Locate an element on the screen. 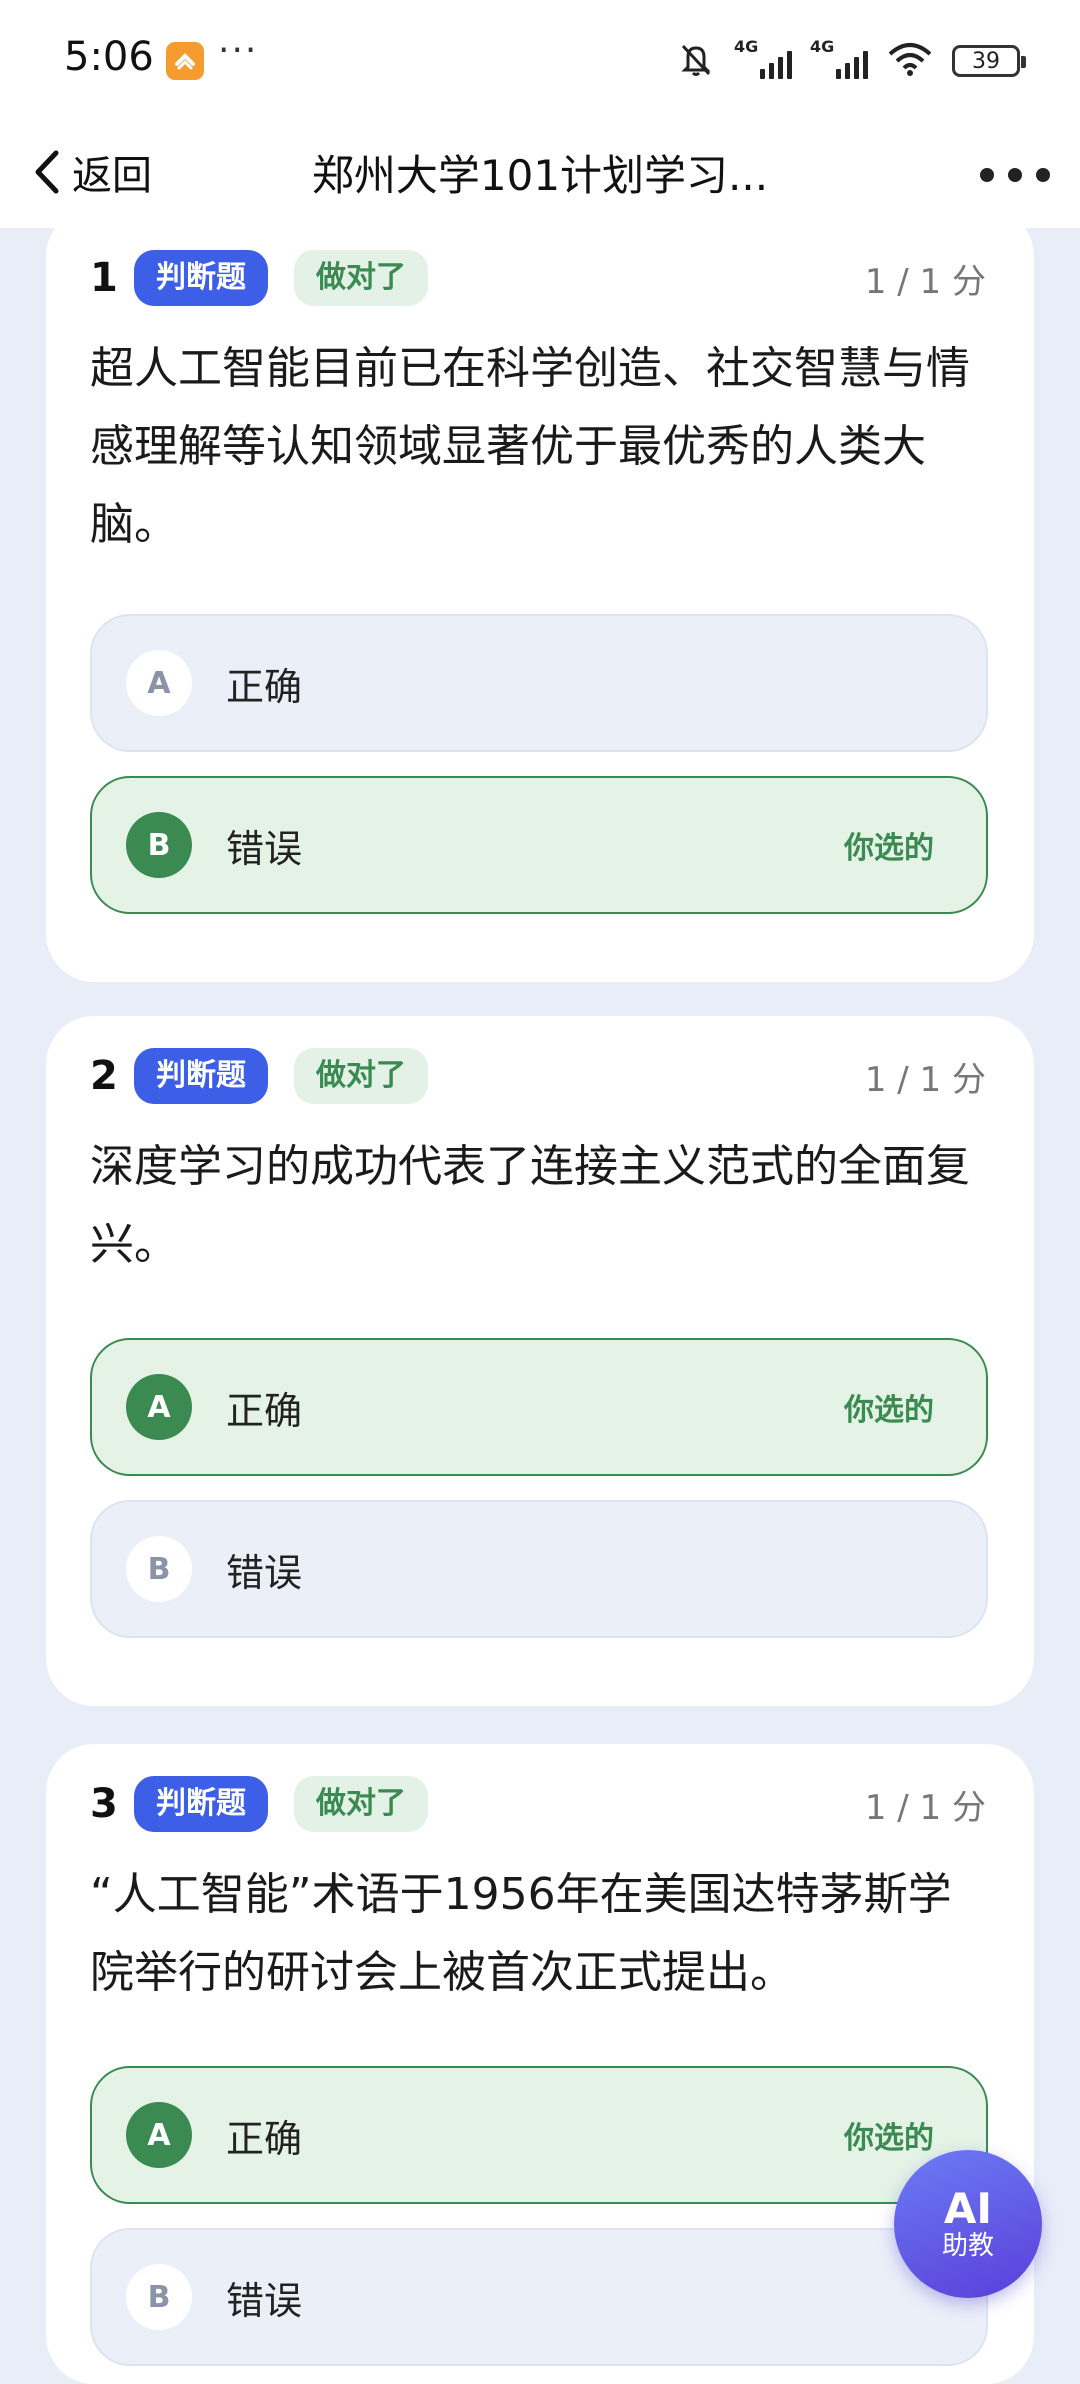  question-number: 2 is located at coordinates (104, 1076).